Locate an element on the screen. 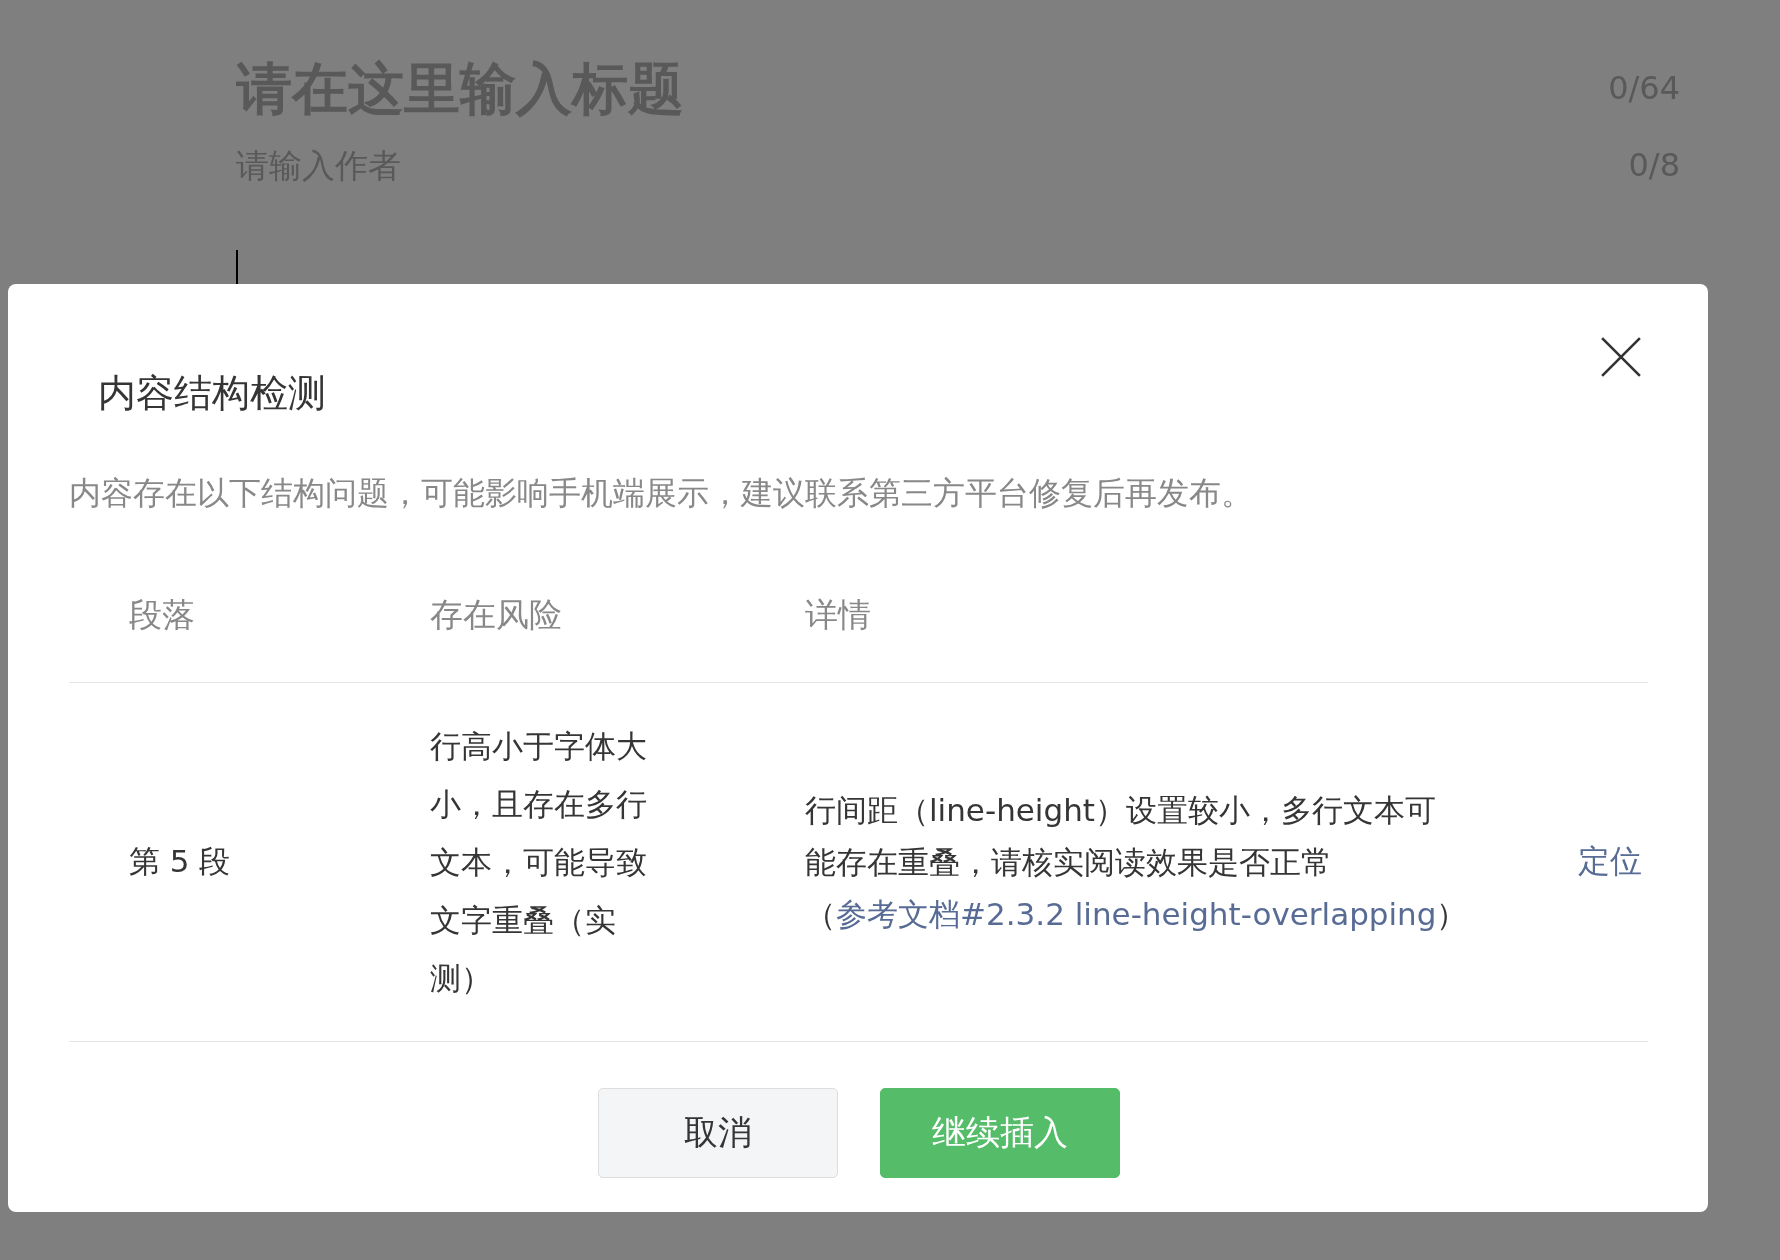 The width and height of the screenshot is (1780, 1260). table-cell-text: 行间距（line-height）设置较小，多行文本可能存在重叠，请核实阅读效果是否正常（参考文档#2.3.2 line-height-overlapping） is located at coordinates (1130, 862).